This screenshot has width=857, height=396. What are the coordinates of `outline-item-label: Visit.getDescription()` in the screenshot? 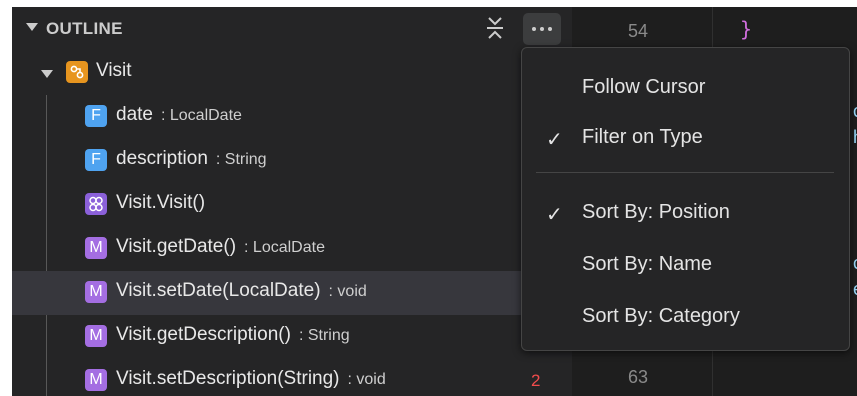 It's located at (203, 334).